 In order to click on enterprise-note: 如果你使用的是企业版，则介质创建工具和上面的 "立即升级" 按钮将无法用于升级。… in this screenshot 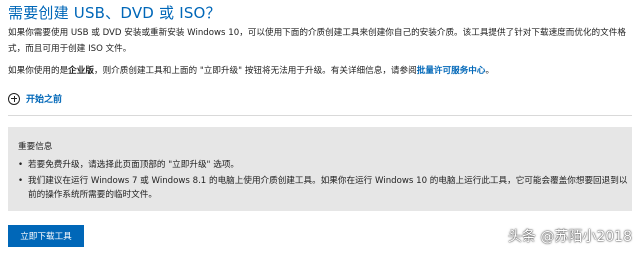, I will do `click(322, 71)`.